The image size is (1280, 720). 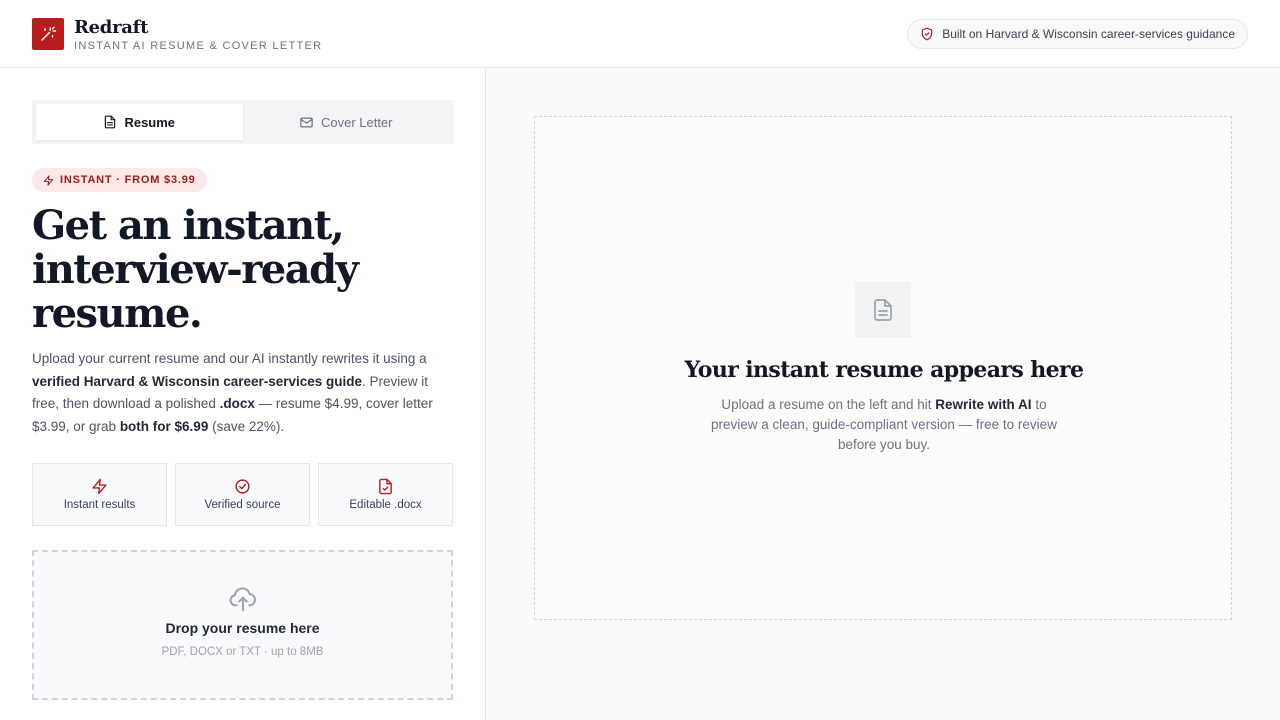 I want to click on preview-title: Your instant resume appears here, so click(x=884, y=370).